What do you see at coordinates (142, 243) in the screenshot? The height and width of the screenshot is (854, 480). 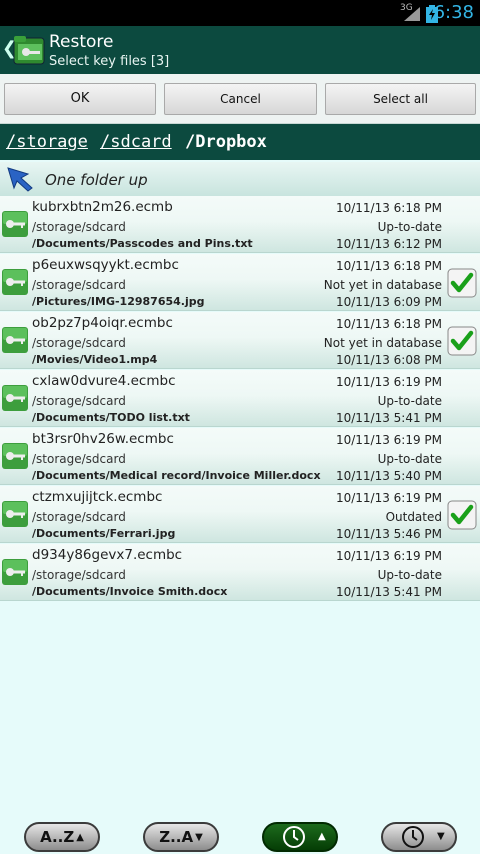 I see `original-path: /Documents/Passcodes and Pins.txt` at bounding box center [142, 243].